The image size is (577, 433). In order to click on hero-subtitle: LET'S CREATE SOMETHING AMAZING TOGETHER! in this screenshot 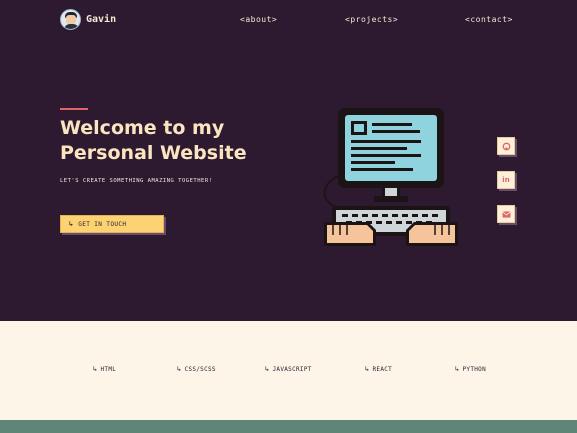, I will do `click(136, 181)`.